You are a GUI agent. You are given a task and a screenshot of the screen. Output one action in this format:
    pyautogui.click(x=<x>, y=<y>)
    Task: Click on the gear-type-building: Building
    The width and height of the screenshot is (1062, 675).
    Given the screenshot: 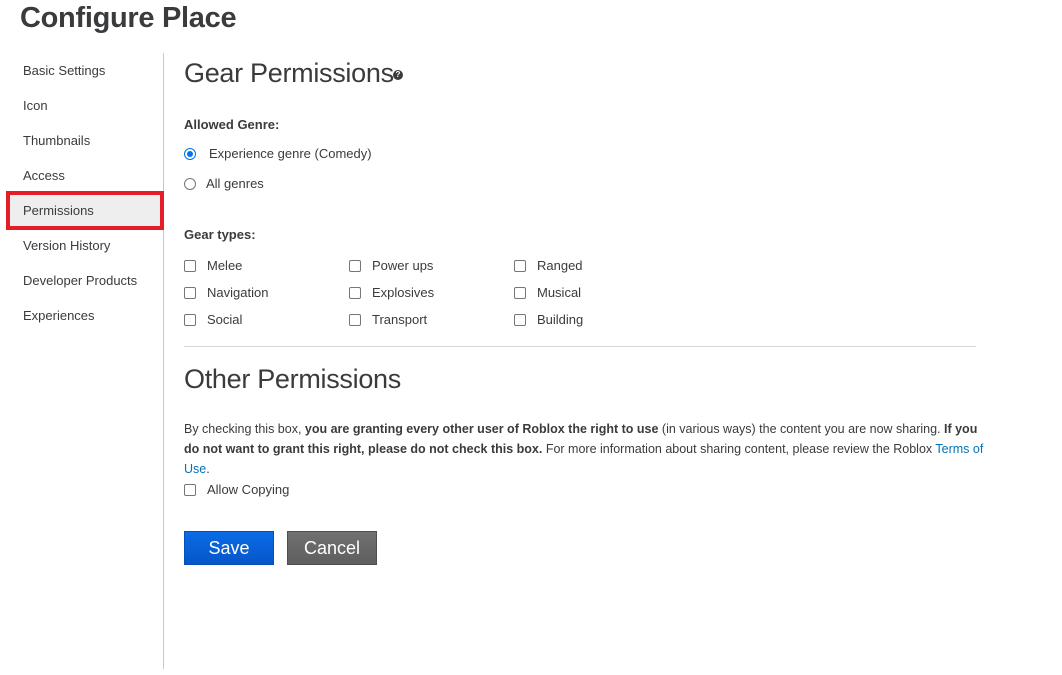 What is the action you would take?
    pyautogui.click(x=548, y=319)
    